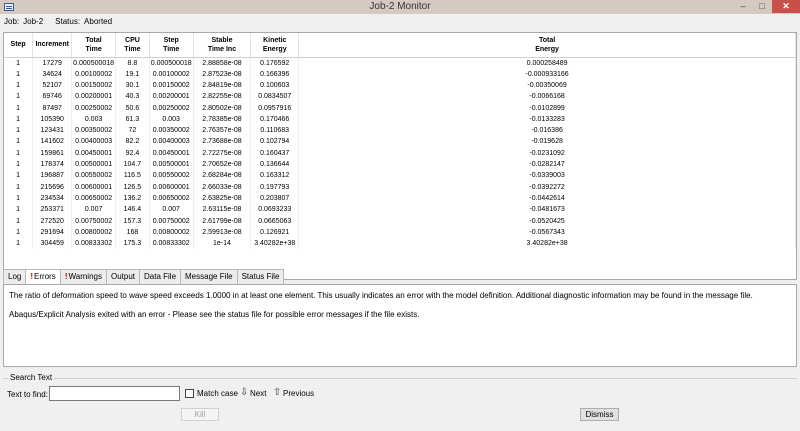 The image size is (800, 431). What do you see at coordinates (200, 414) in the screenshot?
I see `kill-button: Kill` at bounding box center [200, 414].